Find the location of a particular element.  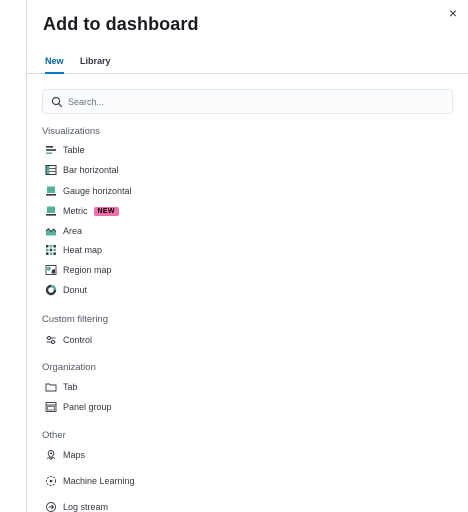

item-heat-map: Heat map is located at coordinates (73, 250).